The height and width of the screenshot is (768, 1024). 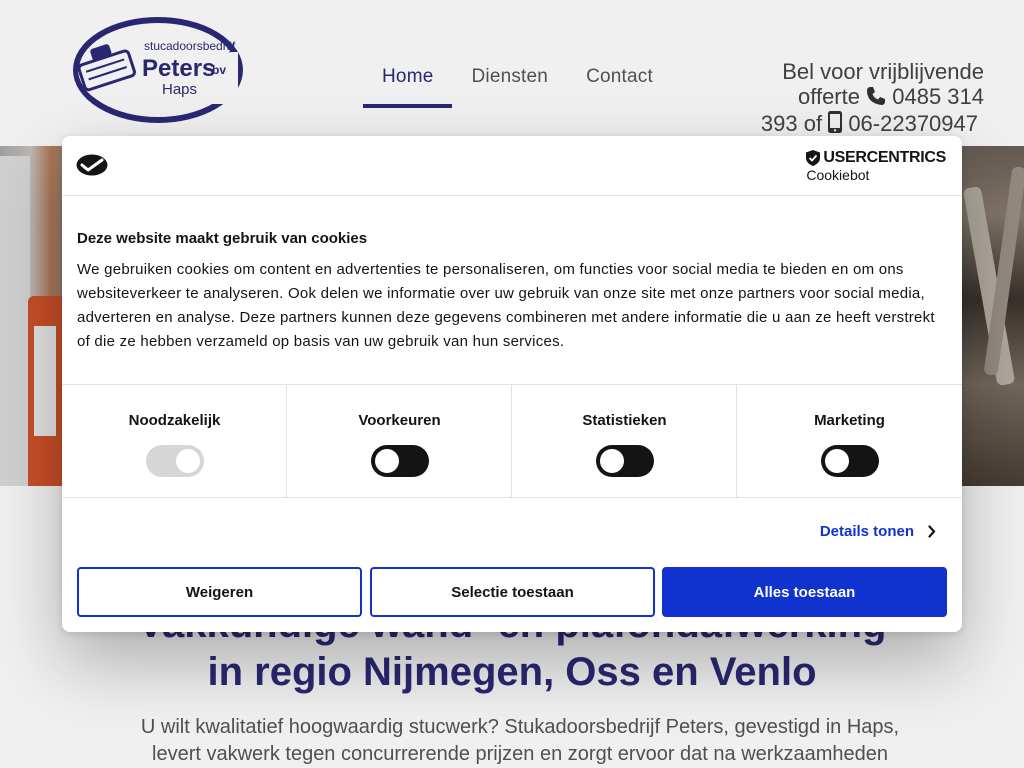 What do you see at coordinates (512, 592) in the screenshot?
I see `allow-selection-button: Selectie toestaan` at bounding box center [512, 592].